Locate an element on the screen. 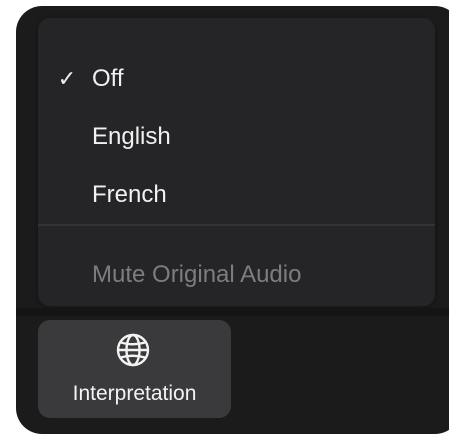  interpretation-button: Interpretation is located at coordinates (134, 369).